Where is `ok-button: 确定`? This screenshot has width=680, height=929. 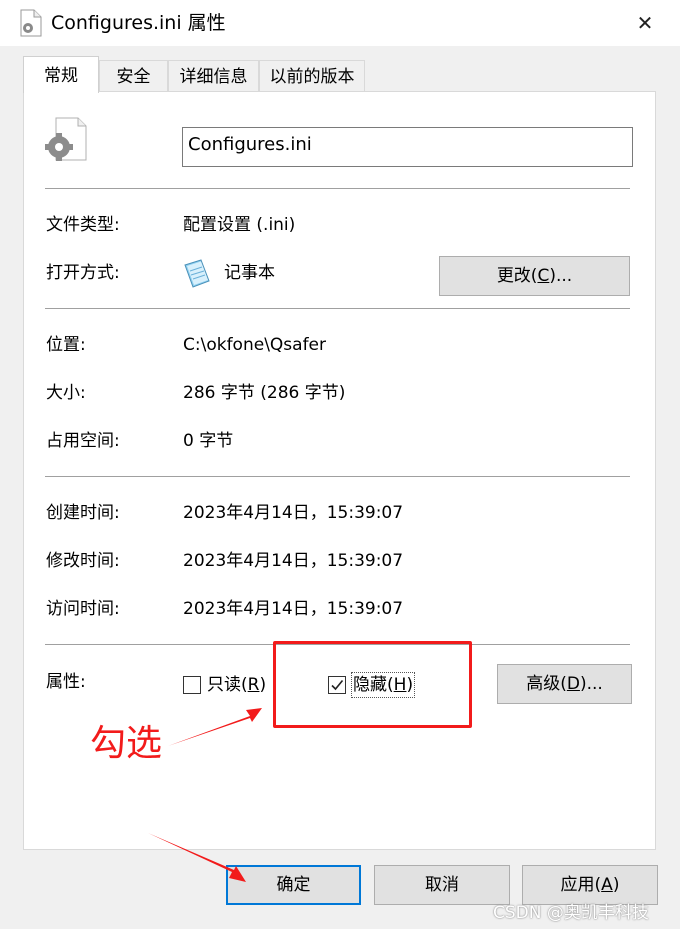 ok-button: 确定 is located at coordinates (293, 885).